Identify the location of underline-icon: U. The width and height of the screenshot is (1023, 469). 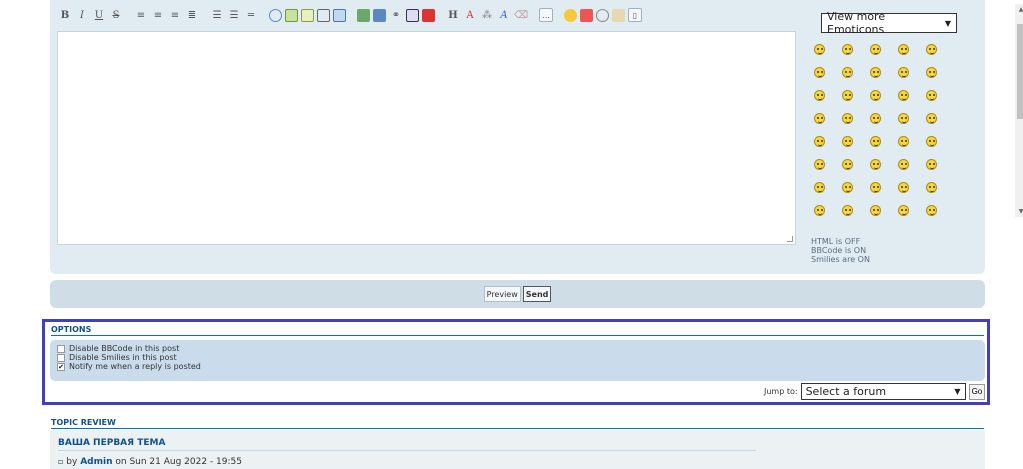
(99, 15).